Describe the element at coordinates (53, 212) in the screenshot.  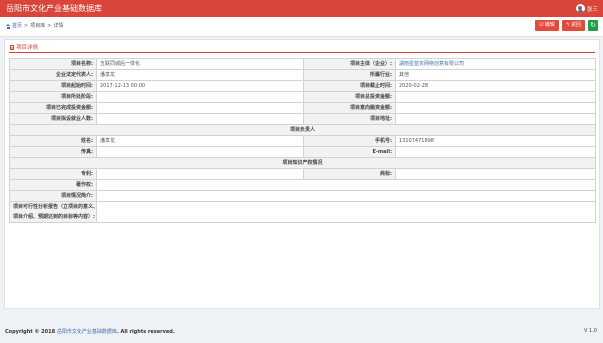
I see `feasibility-label: 项目可行性分析报告（立项目的意义、 项目介绍、预期达到的目标等内容）:` at that location.